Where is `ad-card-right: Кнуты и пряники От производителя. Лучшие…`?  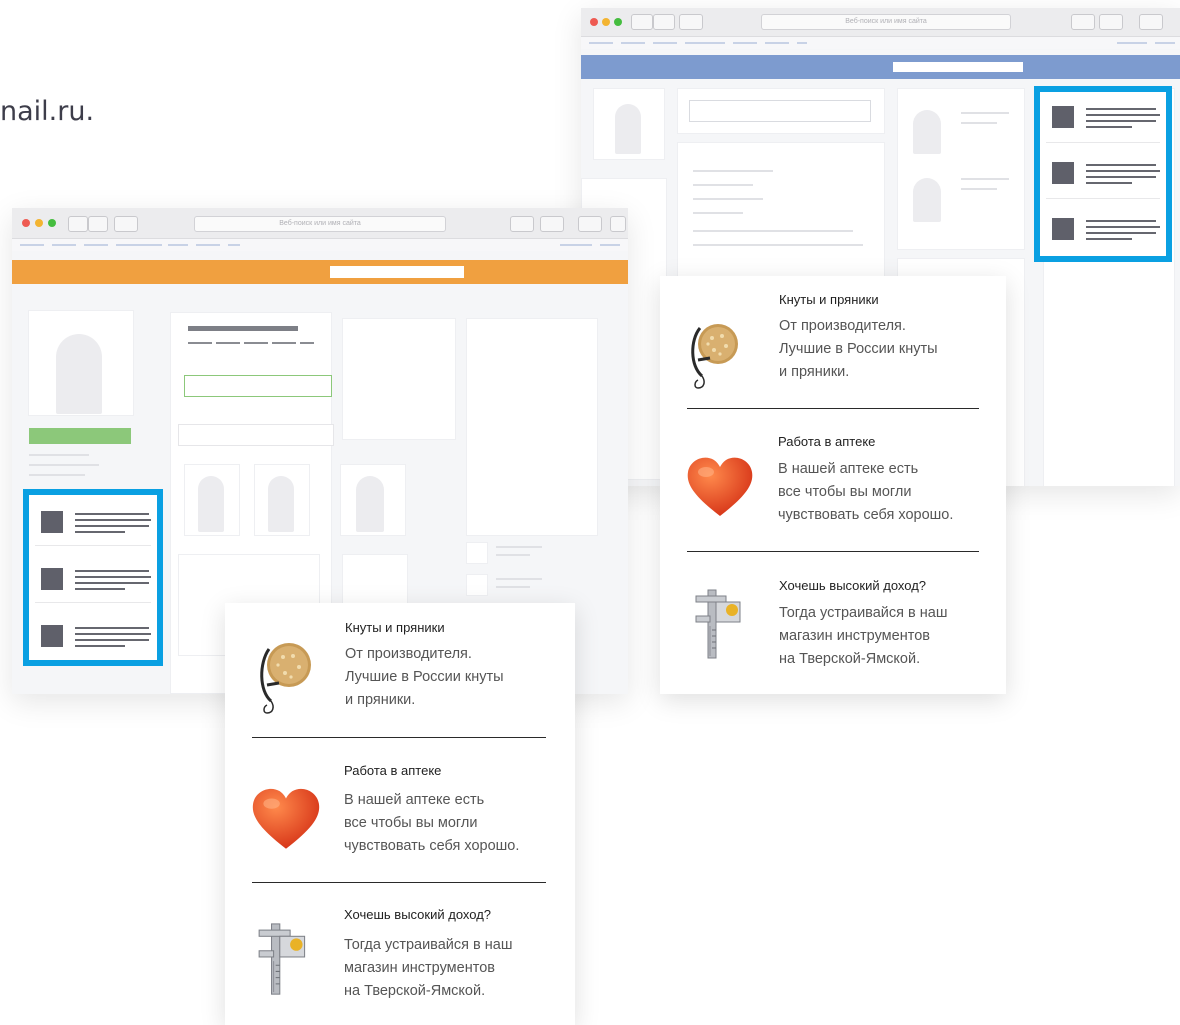 ad-card-right: Кнуты и пряники От производителя. Лучшие… is located at coordinates (833, 485).